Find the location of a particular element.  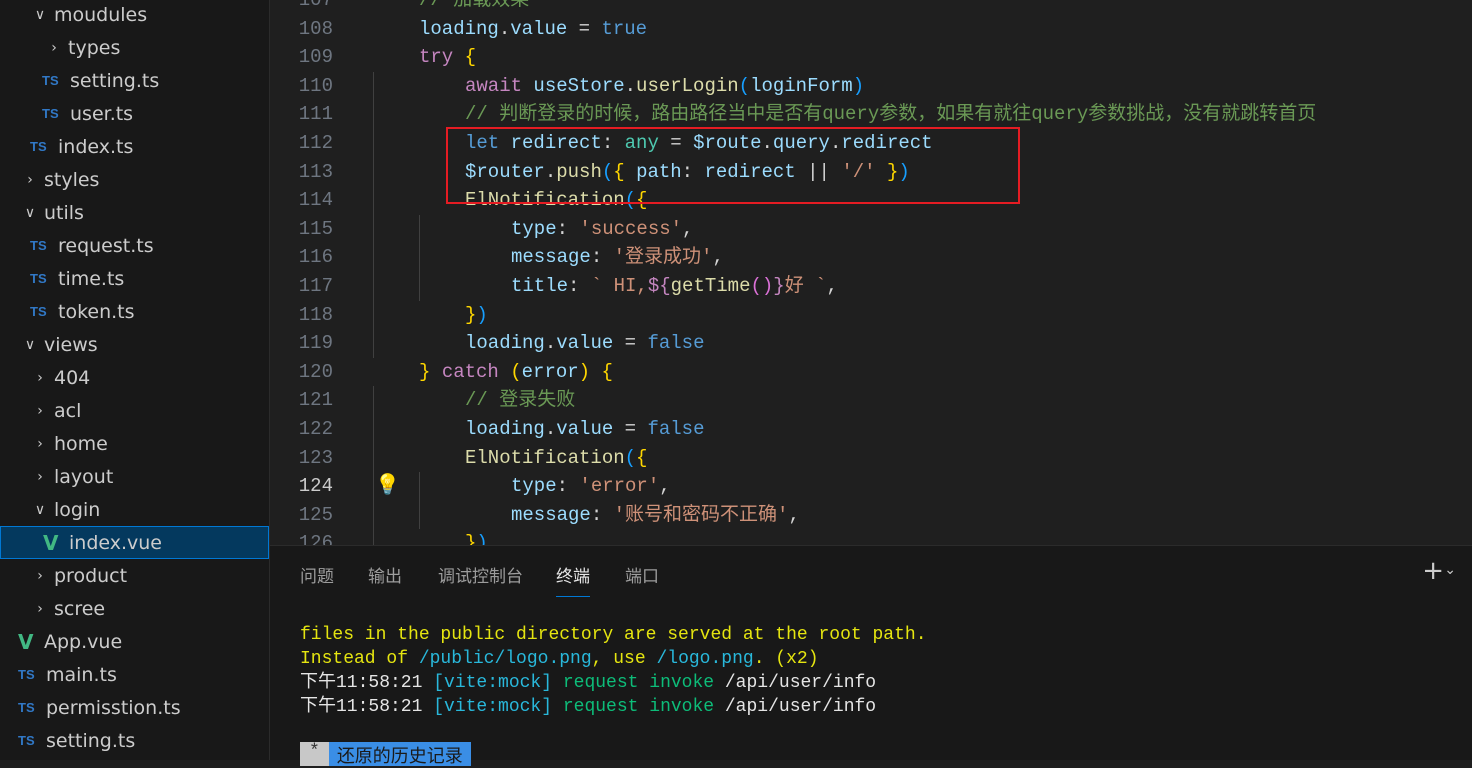

code-line: 122 loading.value = false is located at coordinates (871, 429).